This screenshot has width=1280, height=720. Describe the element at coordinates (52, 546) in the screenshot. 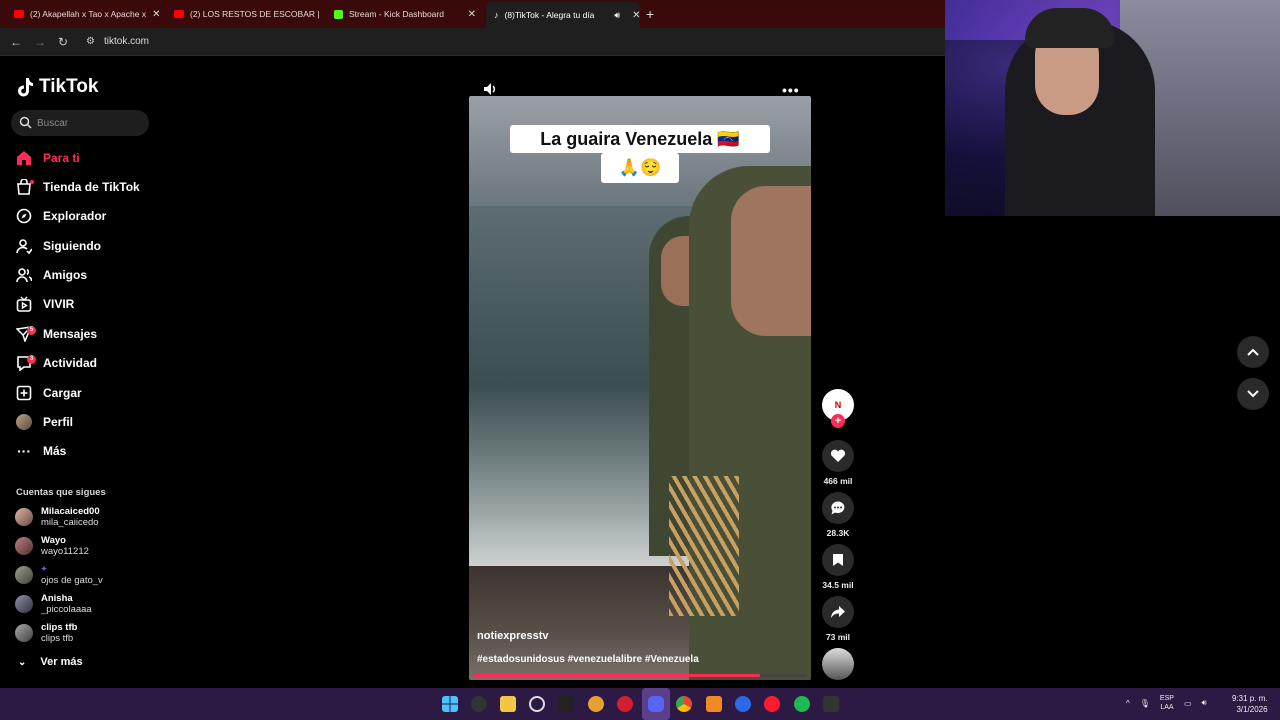

I see `followed-account: Wayo wayo11212` at that location.